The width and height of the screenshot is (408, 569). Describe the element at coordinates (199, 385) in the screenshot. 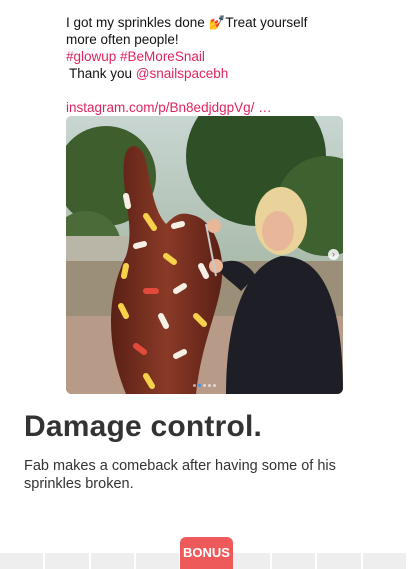

I see `carousel-dot-active` at that location.